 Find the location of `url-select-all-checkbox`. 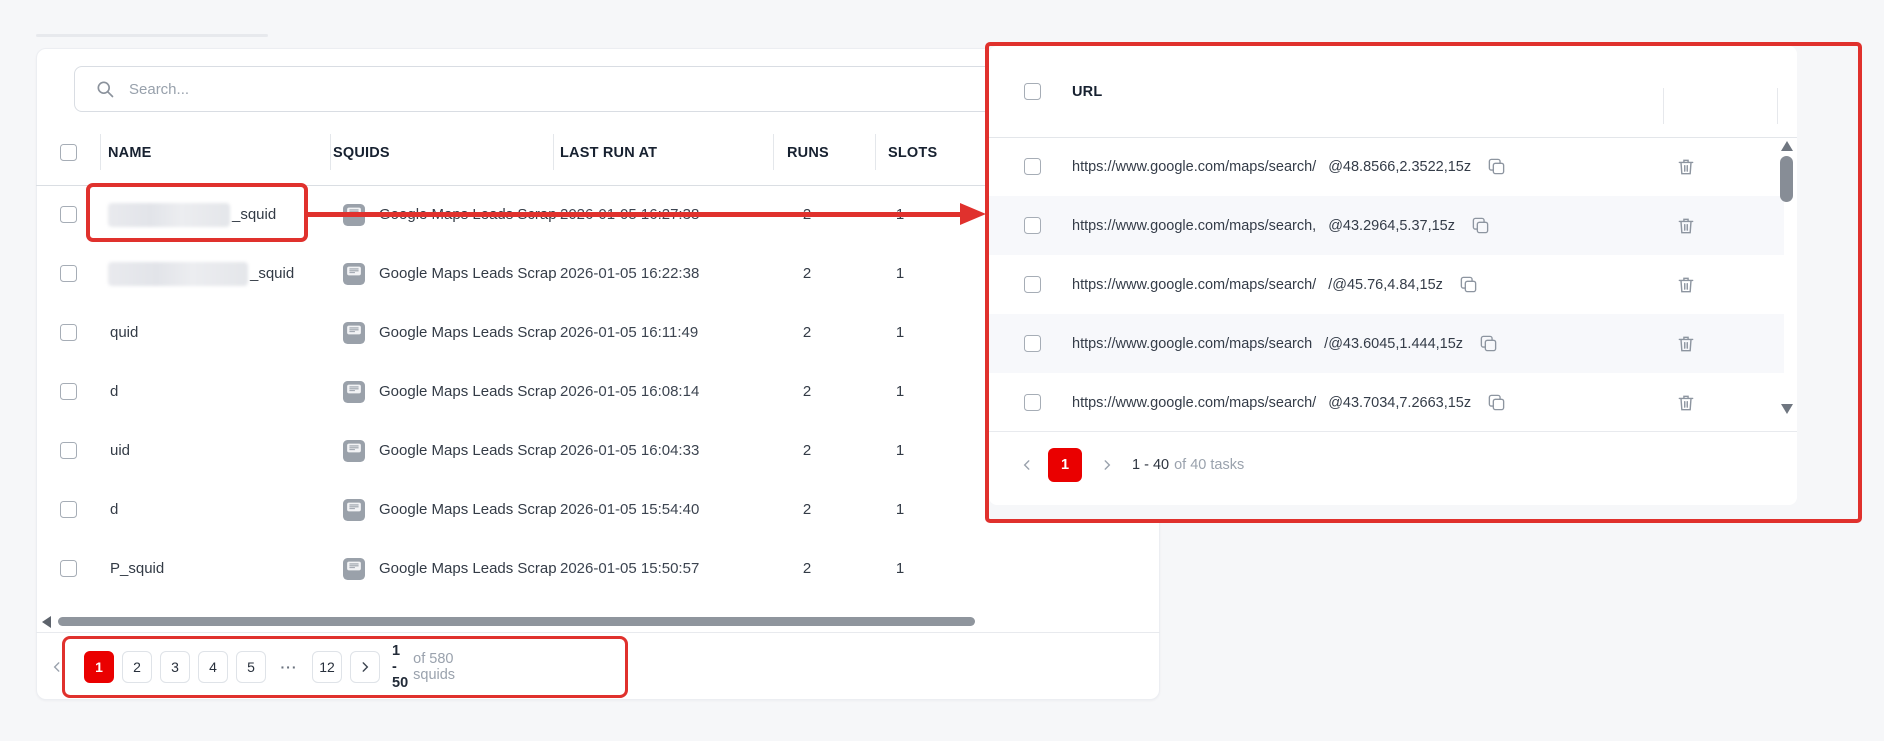

url-select-all-checkbox is located at coordinates (1032, 91).